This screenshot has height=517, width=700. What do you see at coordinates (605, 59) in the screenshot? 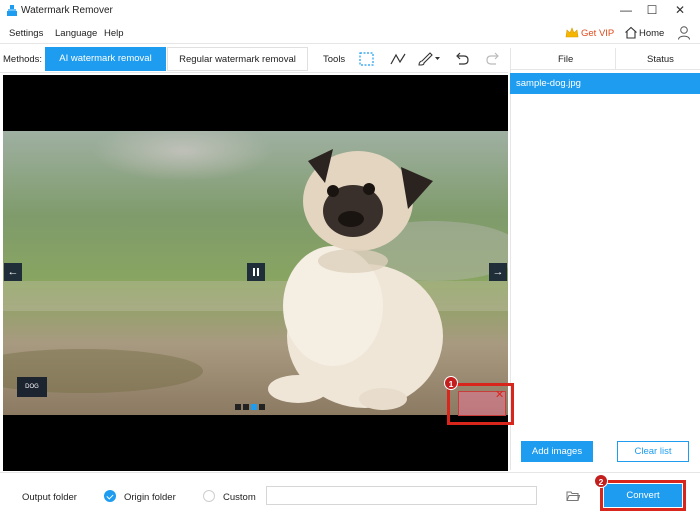
I see `file-list-header: File Status` at bounding box center [605, 59].